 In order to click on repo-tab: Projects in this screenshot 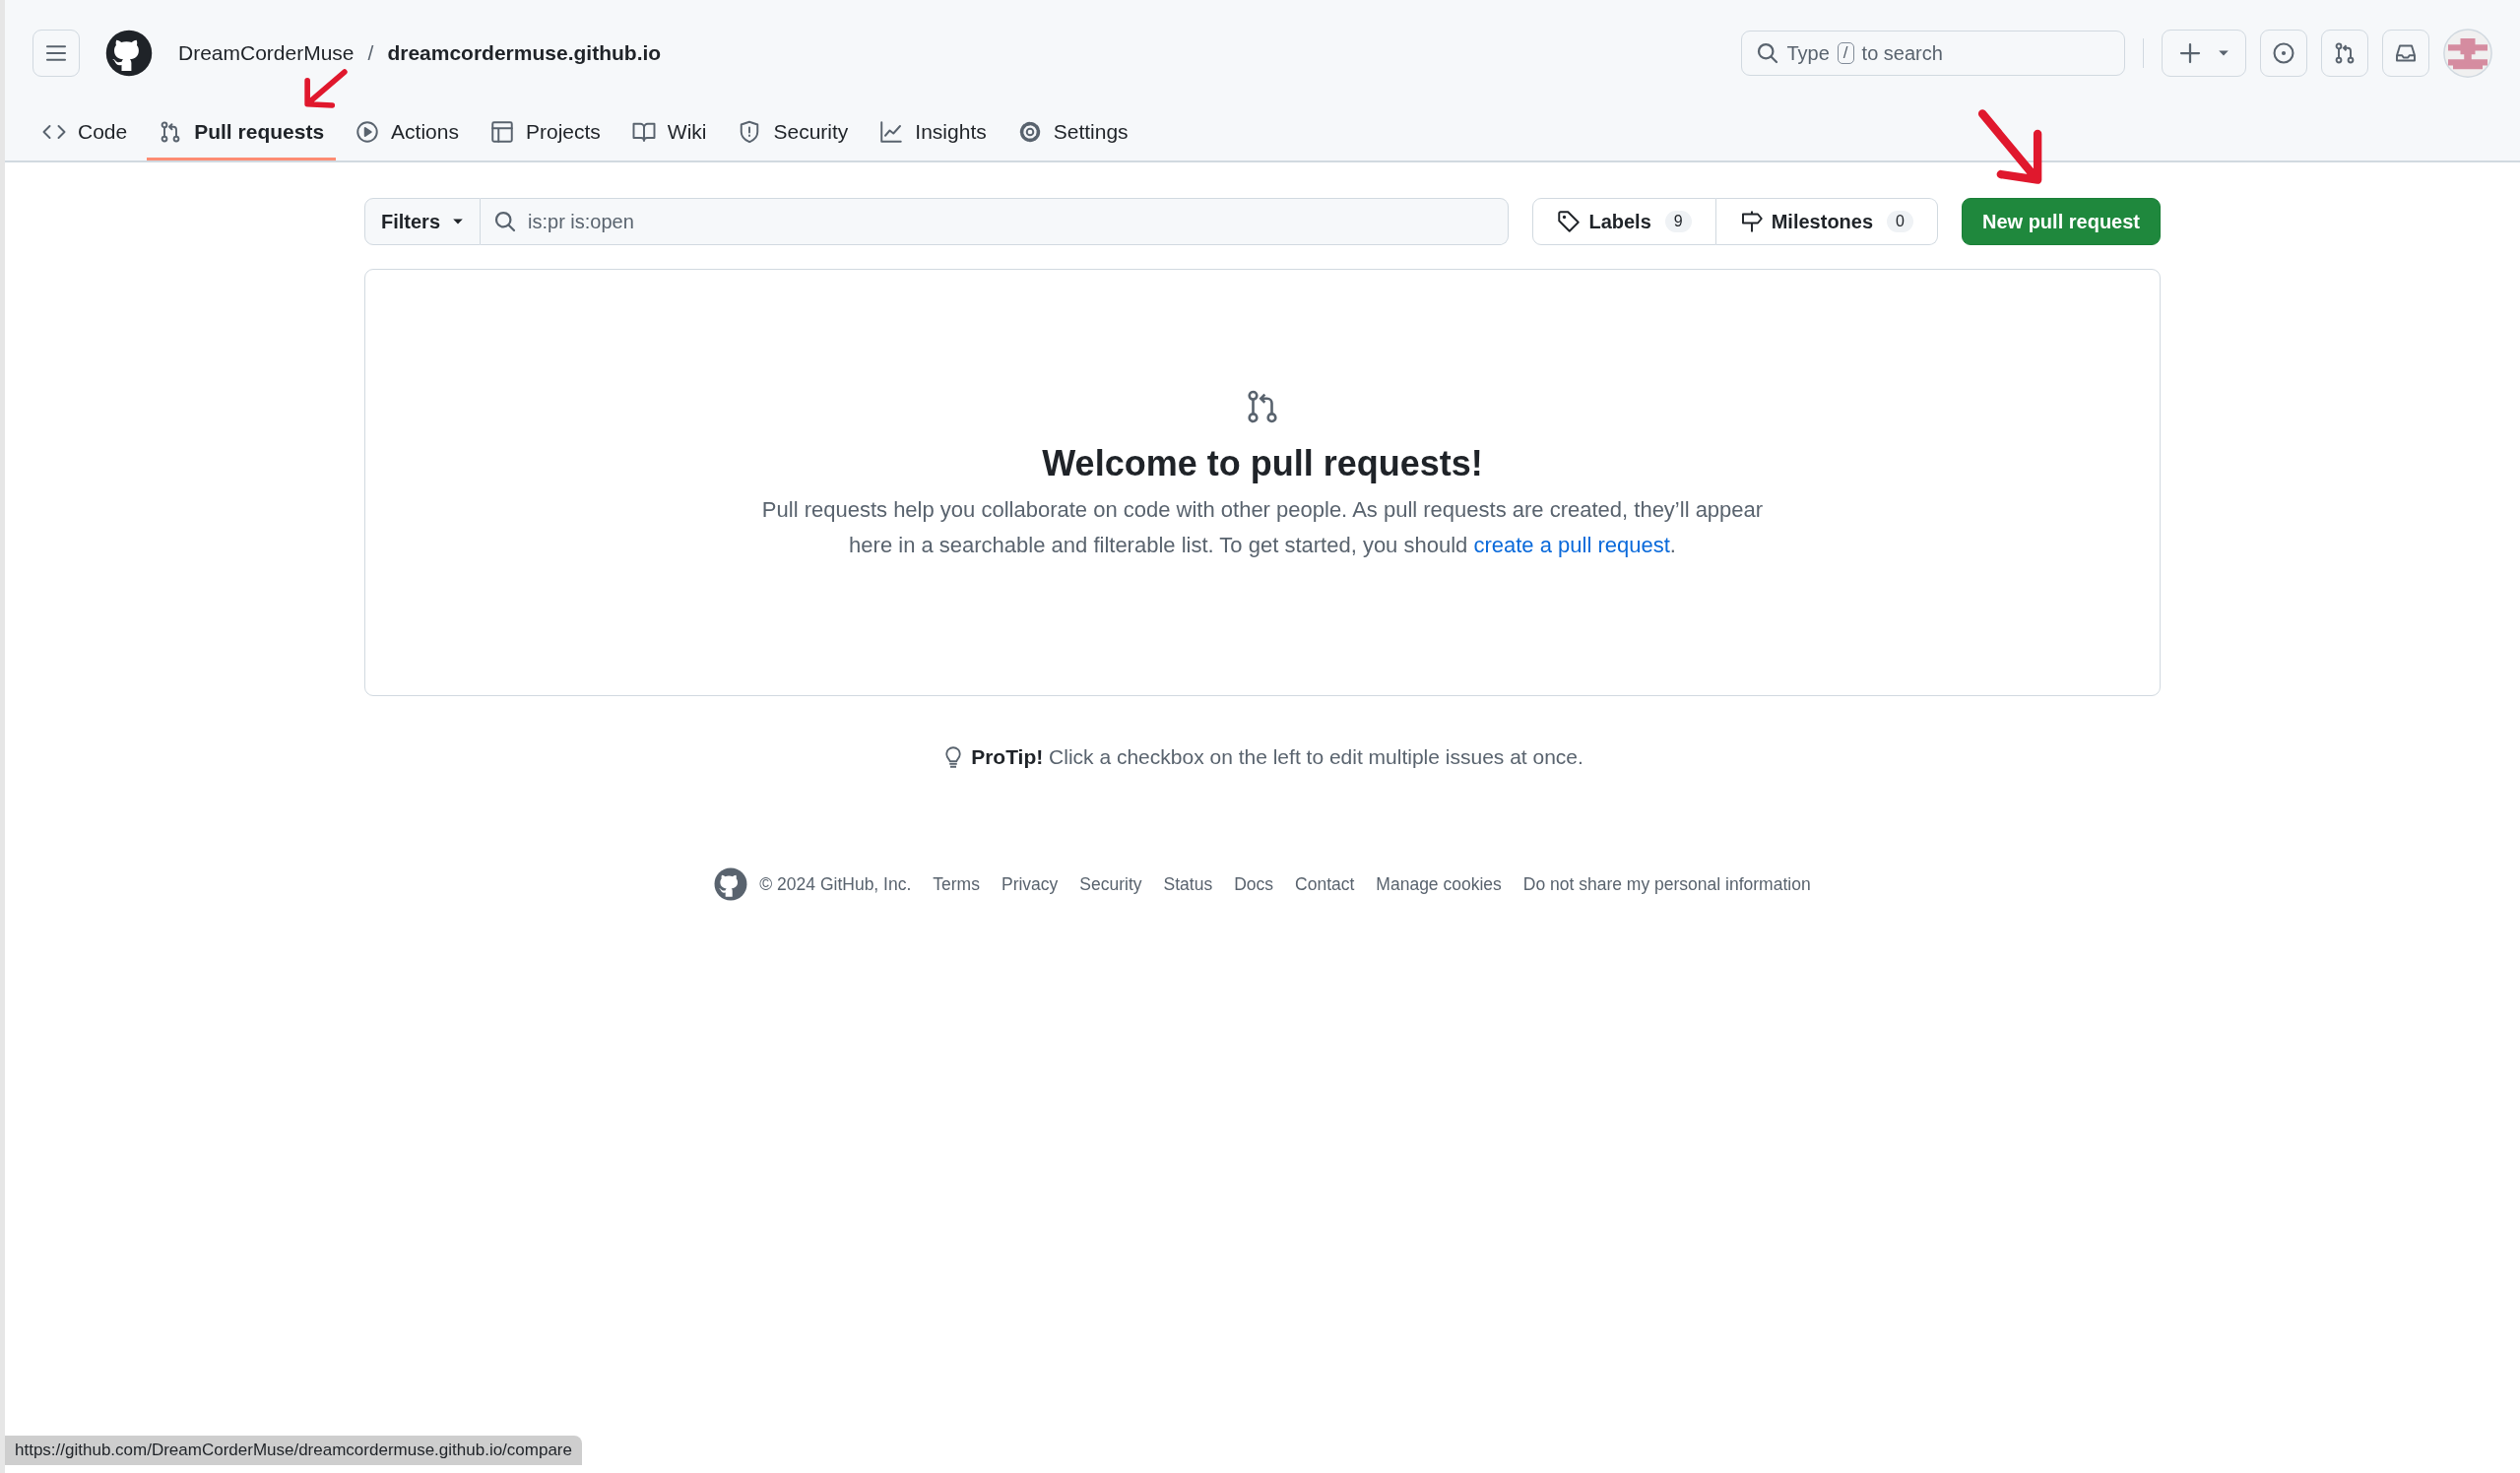, I will do `click(545, 133)`.